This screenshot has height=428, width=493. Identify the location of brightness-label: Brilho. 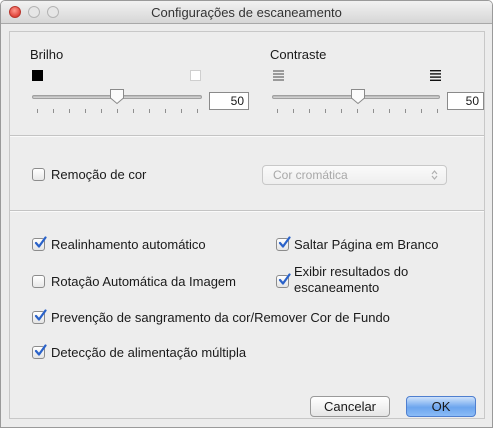
(47, 54).